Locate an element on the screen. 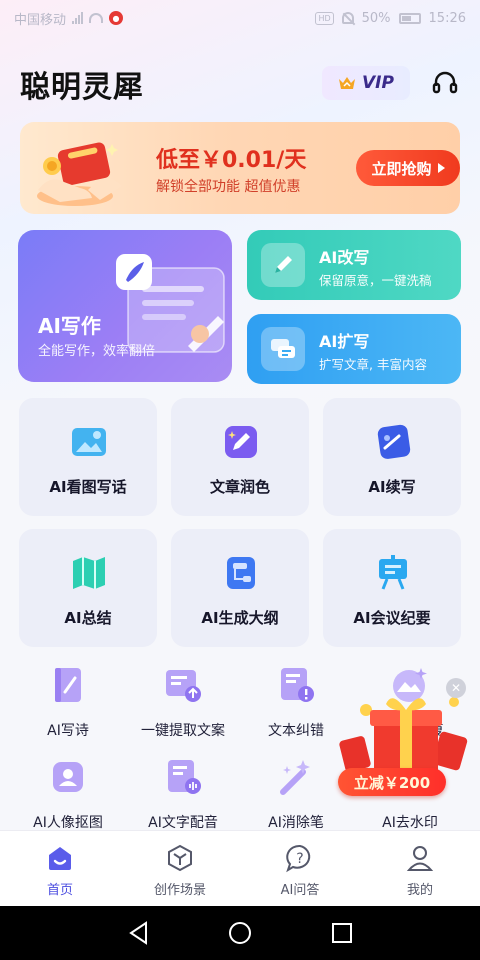  feature-card-ai-expand: AI扩写 扩写文章, 丰富内容 is located at coordinates (354, 349).